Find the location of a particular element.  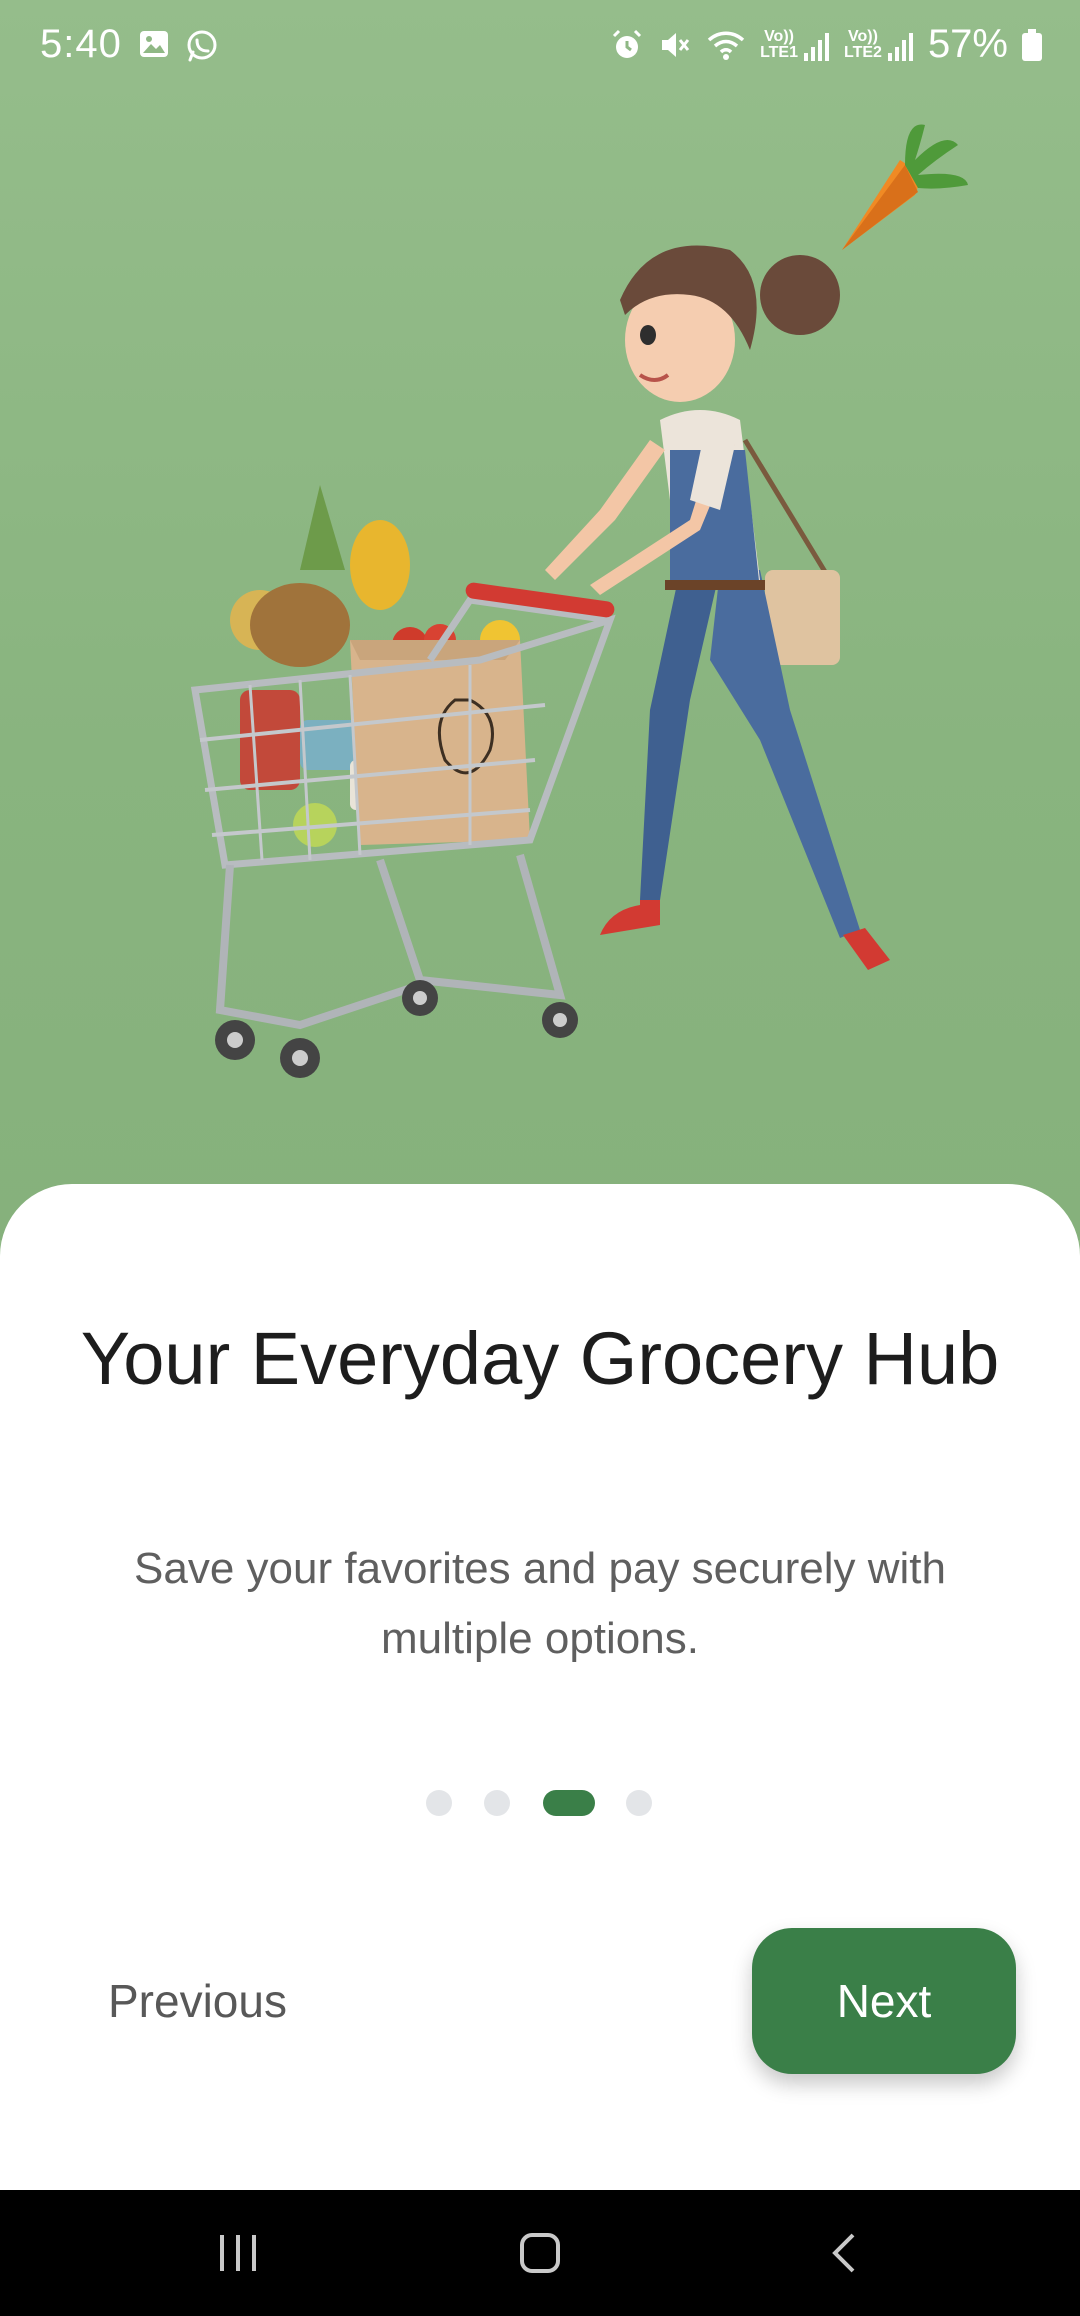

back-button is located at coordinates (844, 2253).